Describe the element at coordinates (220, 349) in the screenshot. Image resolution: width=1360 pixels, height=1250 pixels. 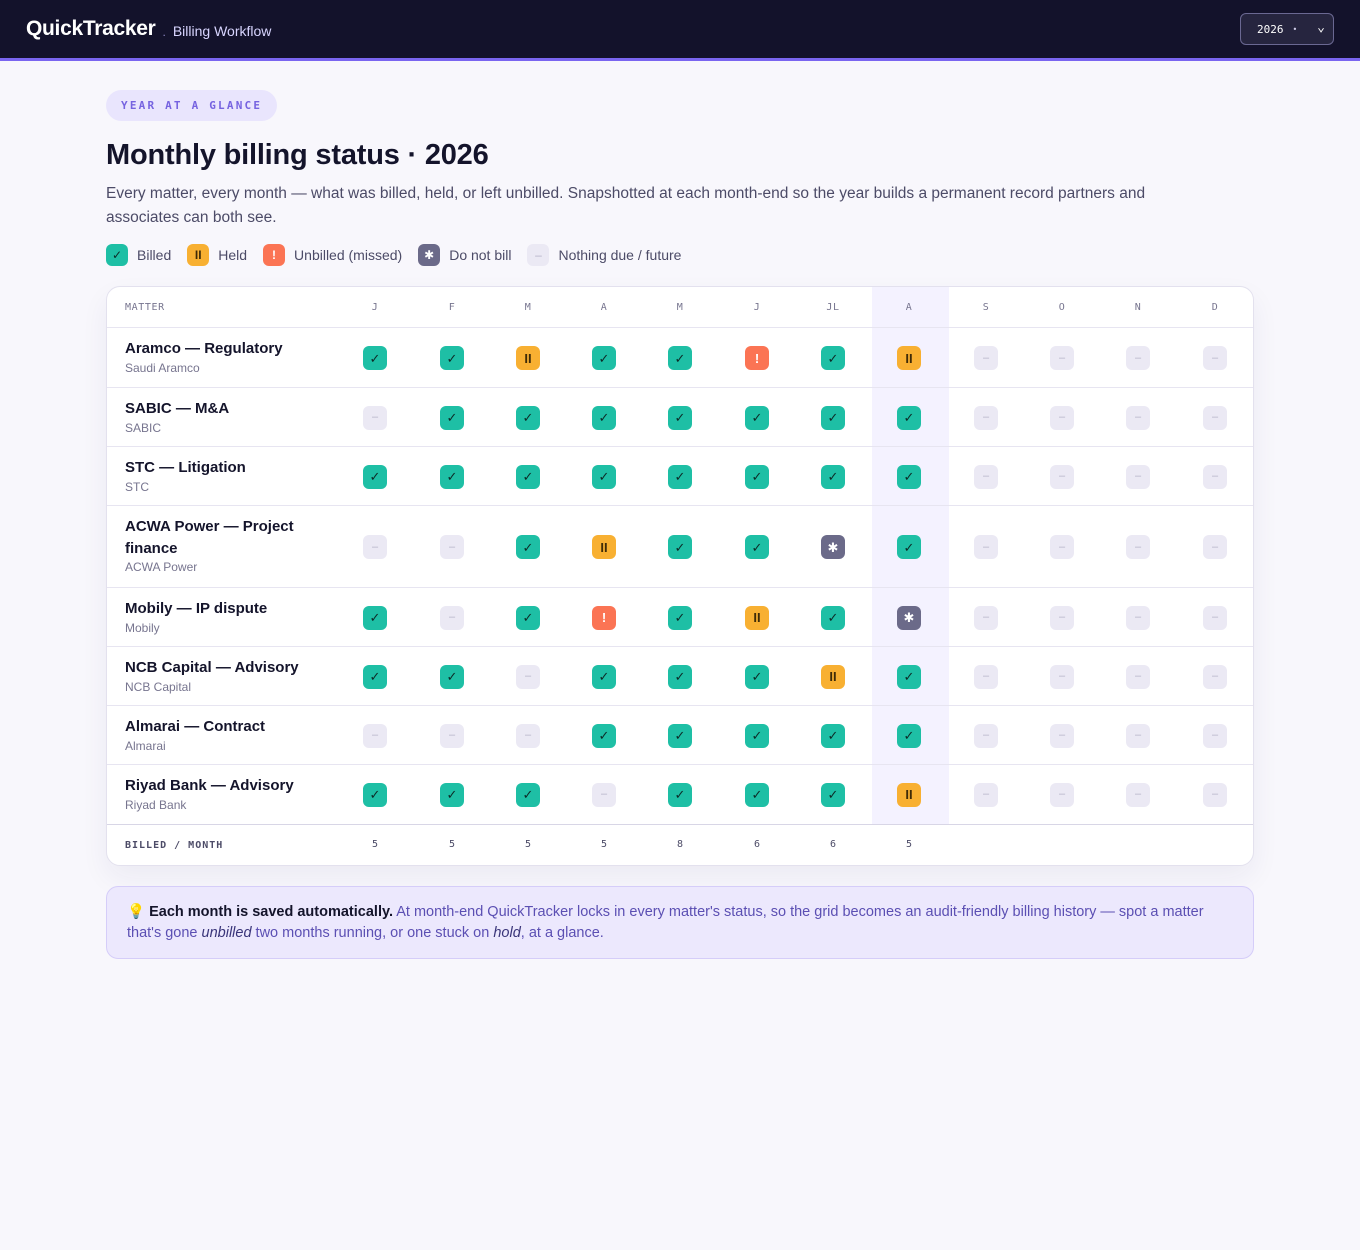
I see `matter-name: Aramco — Regulatory` at that location.